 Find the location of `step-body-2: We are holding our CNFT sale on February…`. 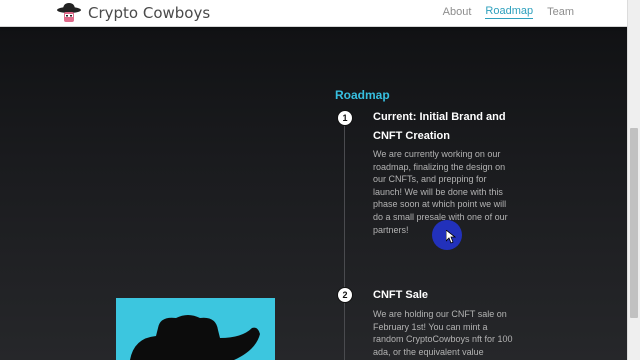

step-body-2: We are holding our CNFT sale on February… is located at coordinates (443, 333).